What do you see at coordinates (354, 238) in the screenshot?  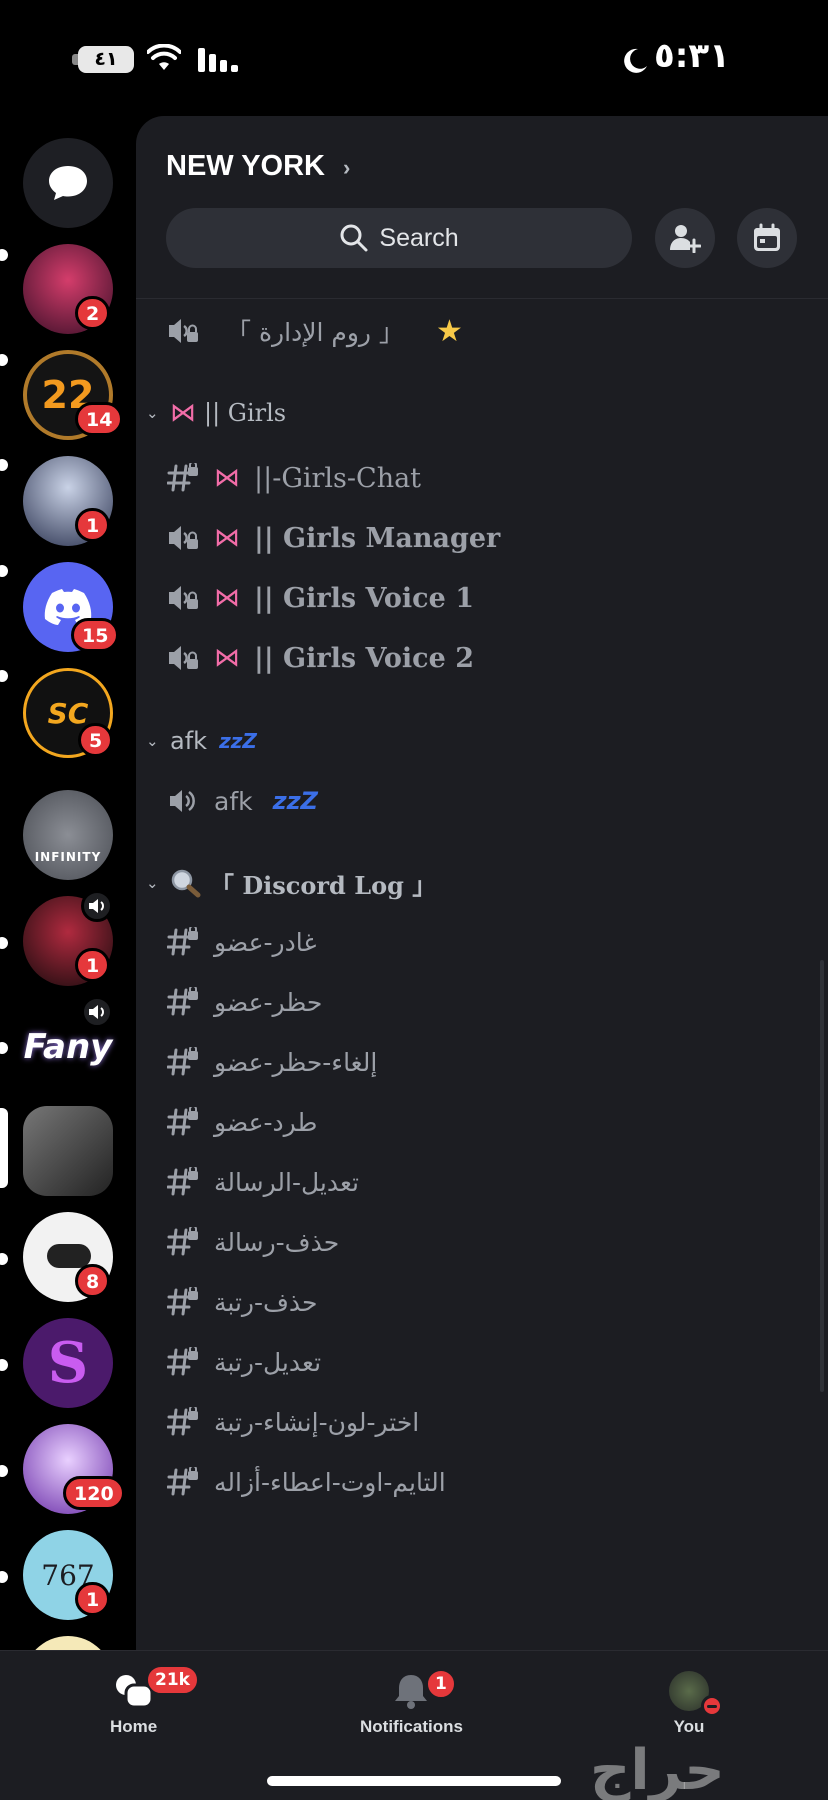 I see `search-icon` at bounding box center [354, 238].